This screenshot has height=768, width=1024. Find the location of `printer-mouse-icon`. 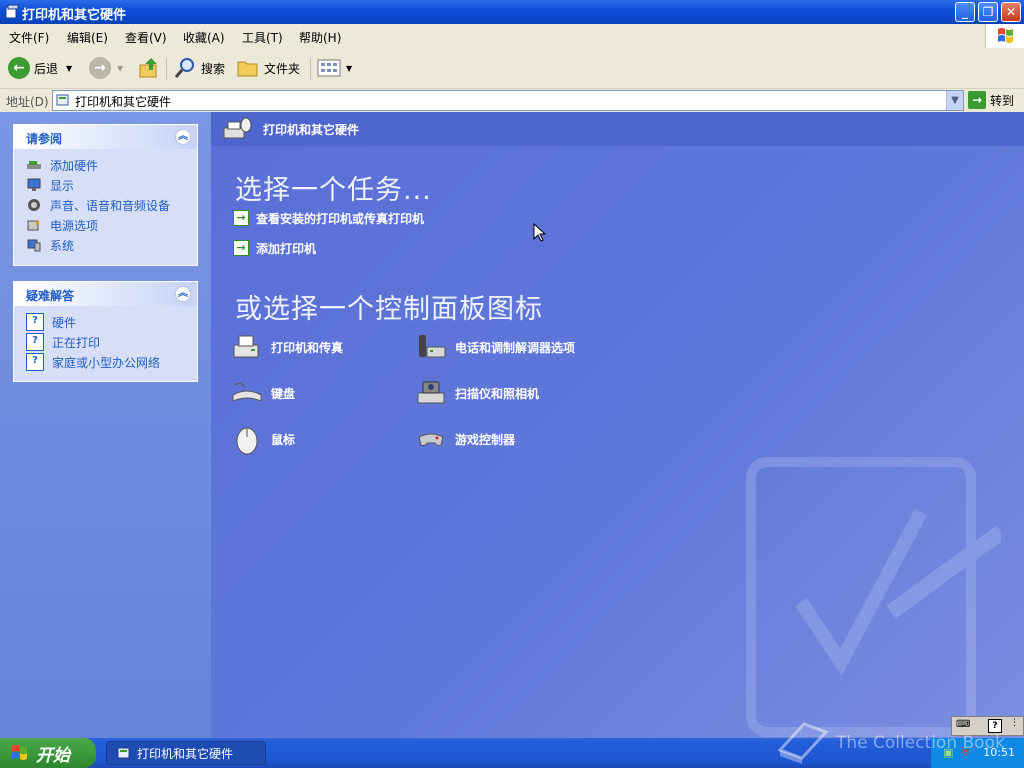

printer-mouse-icon is located at coordinates (237, 128).